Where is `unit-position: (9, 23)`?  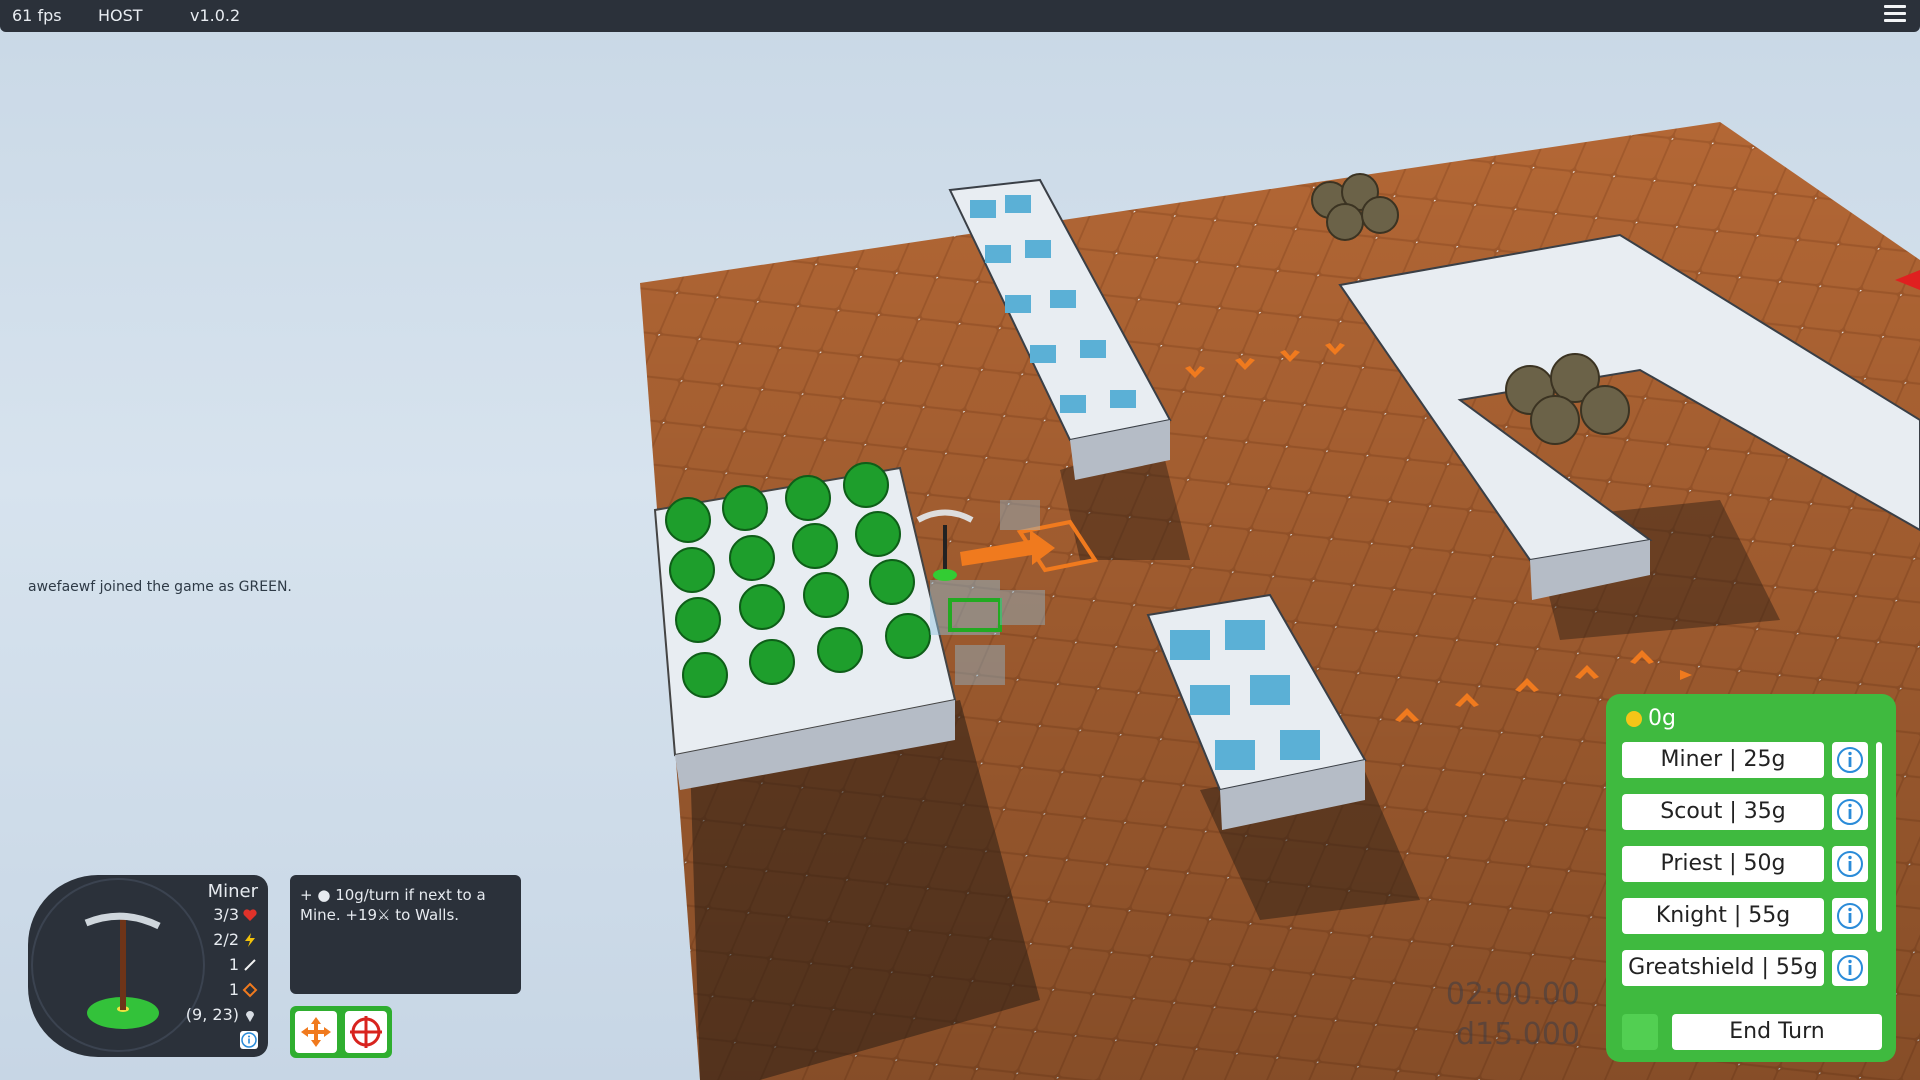
unit-position: (9, 23) is located at coordinates (222, 1014).